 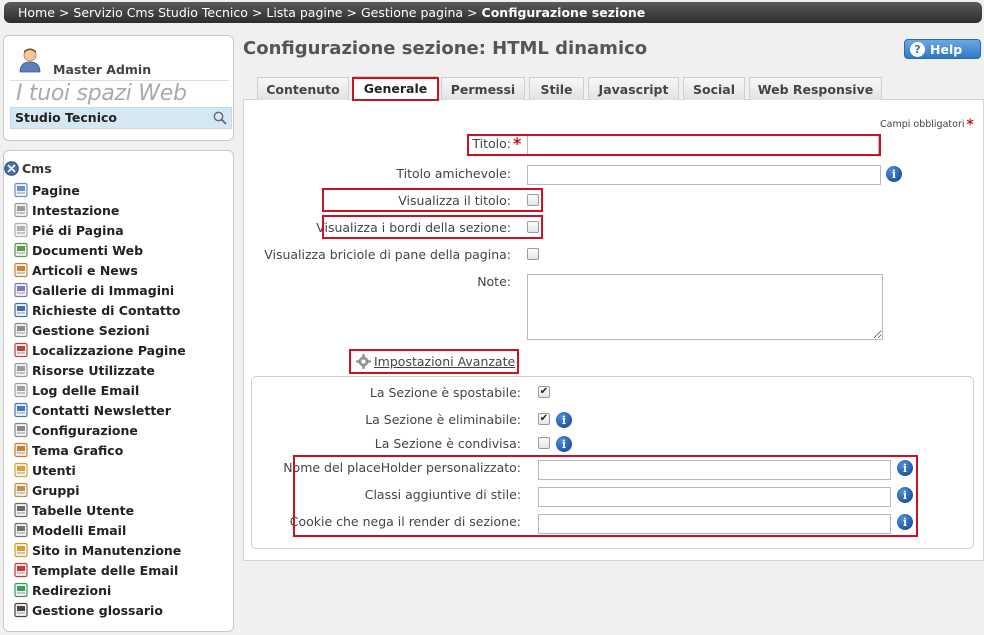 I want to click on redirect-icon, so click(x=21, y=590).